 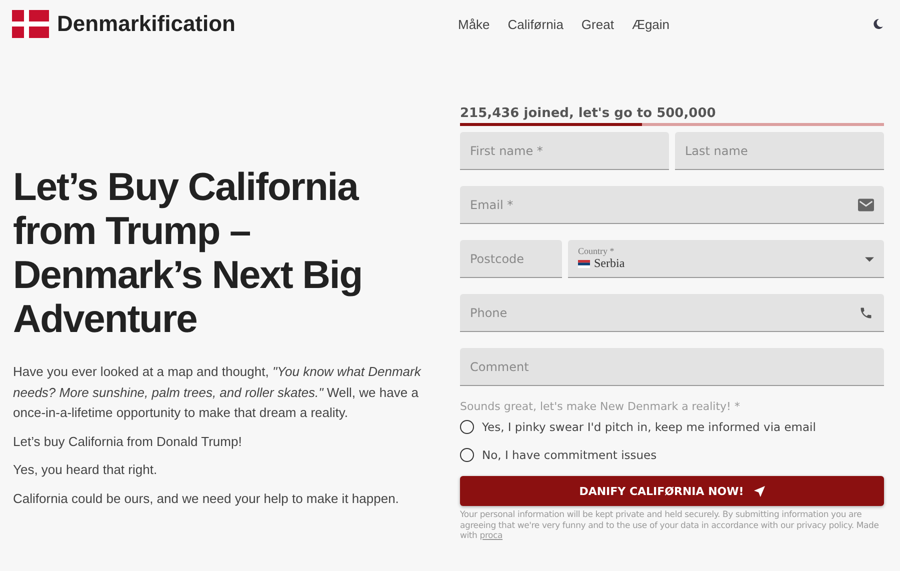 I want to click on moon-icon, so click(x=878, y=24).